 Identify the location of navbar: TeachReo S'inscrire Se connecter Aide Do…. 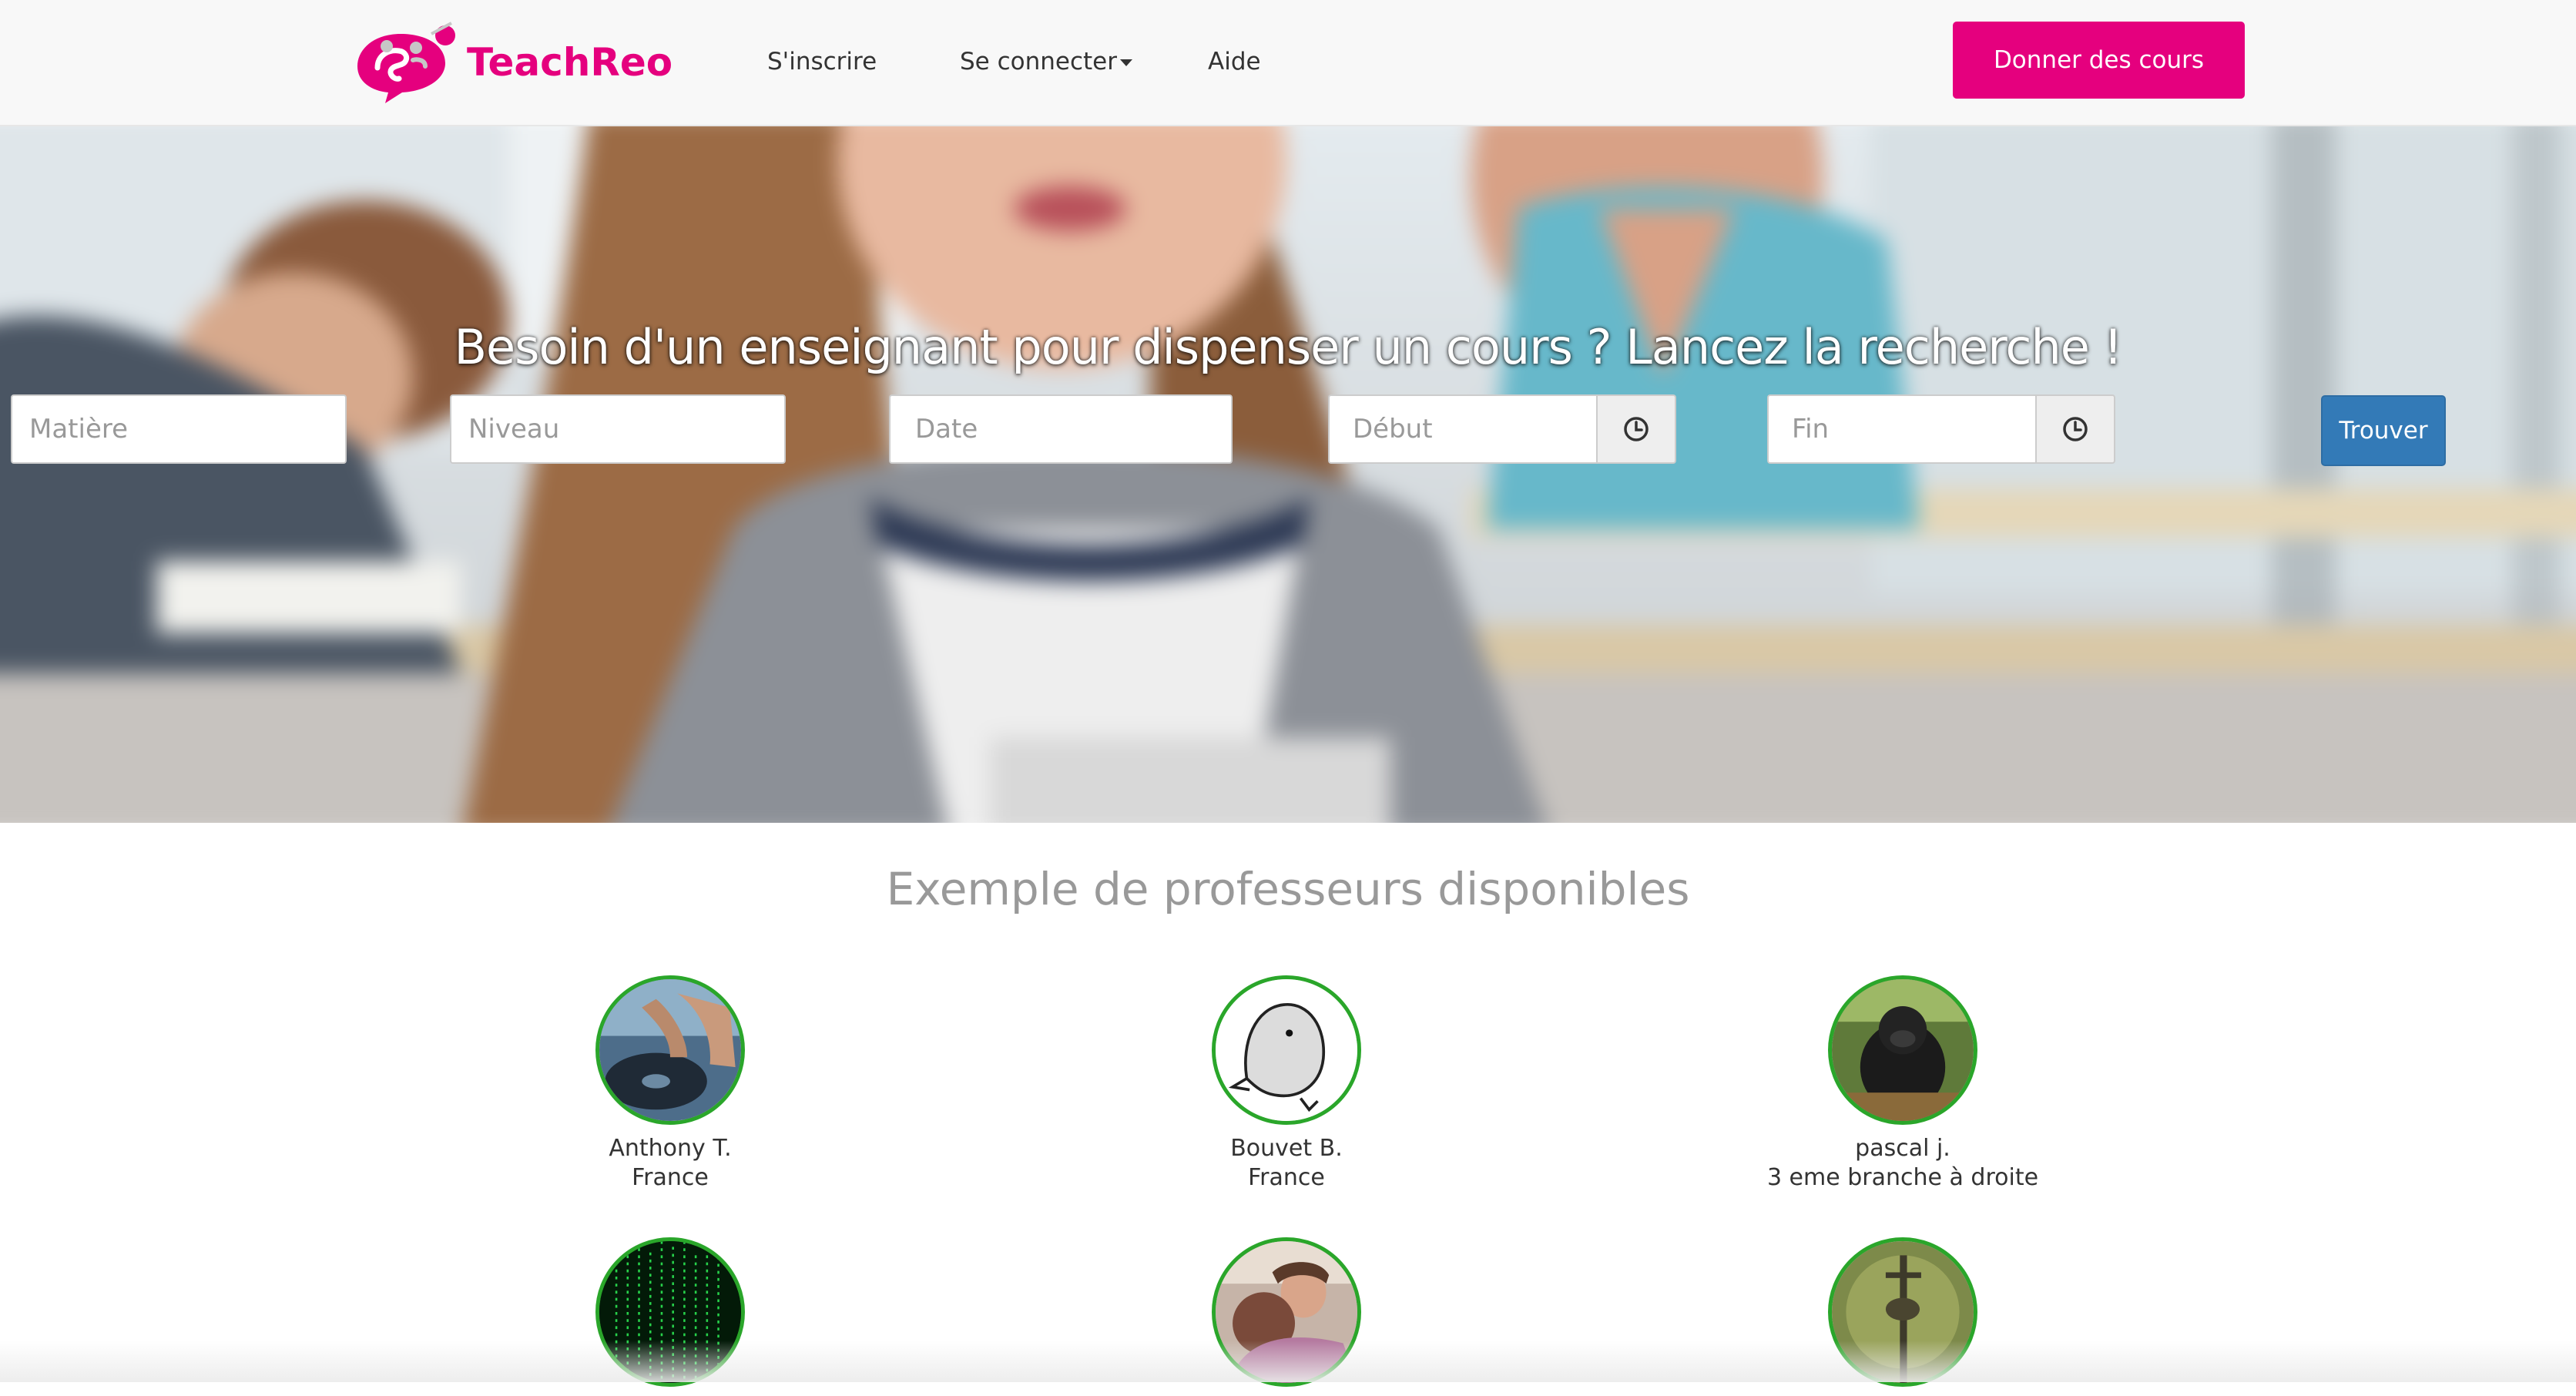
(1288, 63).